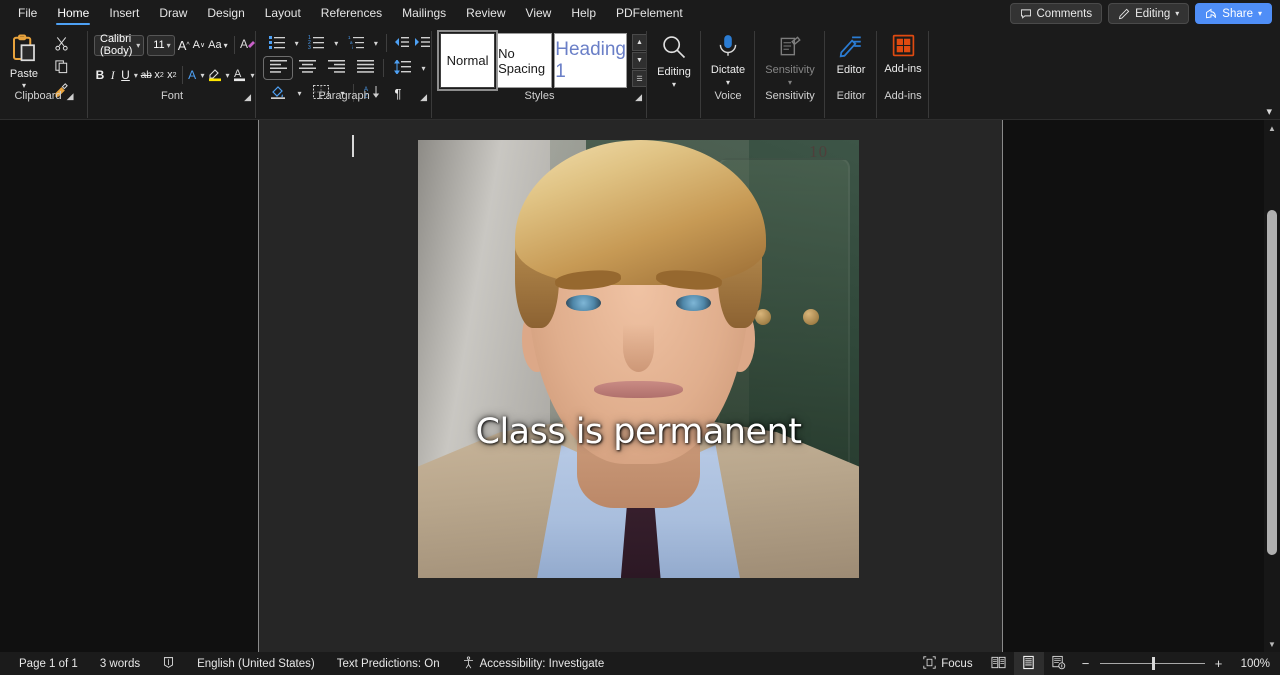  Describe the element at coordinates (351, 13) in the screenshot. I see `tab-references: References` at that location.